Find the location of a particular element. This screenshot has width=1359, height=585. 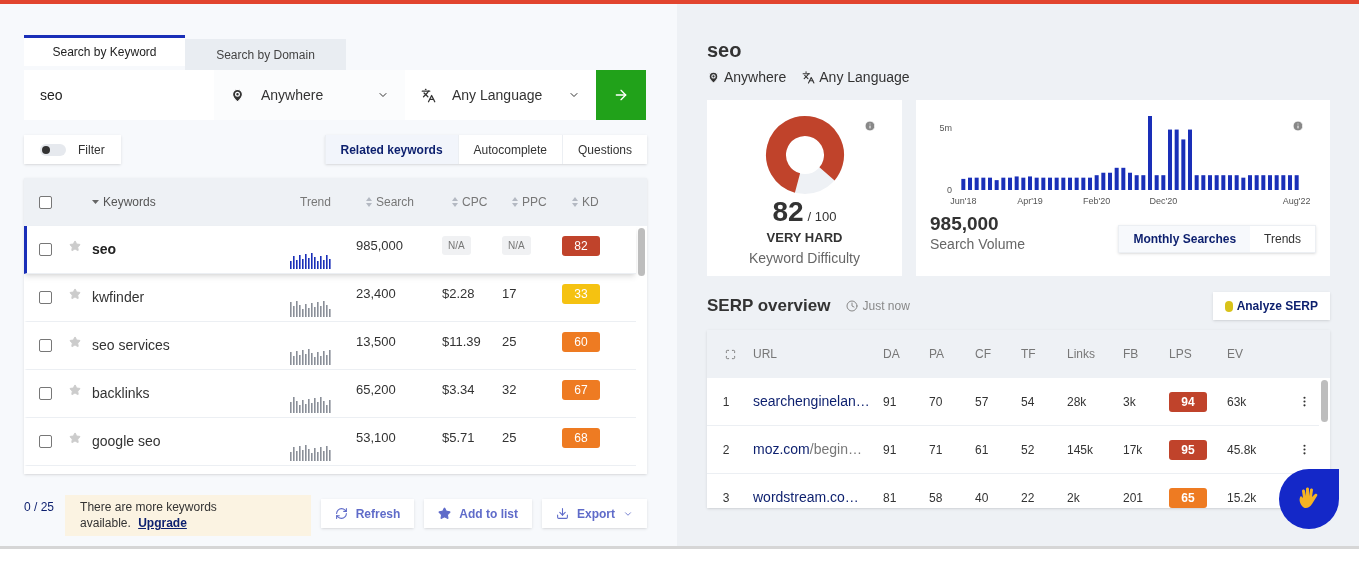

keyword-text: google seo is located at coordinates (191, 441).